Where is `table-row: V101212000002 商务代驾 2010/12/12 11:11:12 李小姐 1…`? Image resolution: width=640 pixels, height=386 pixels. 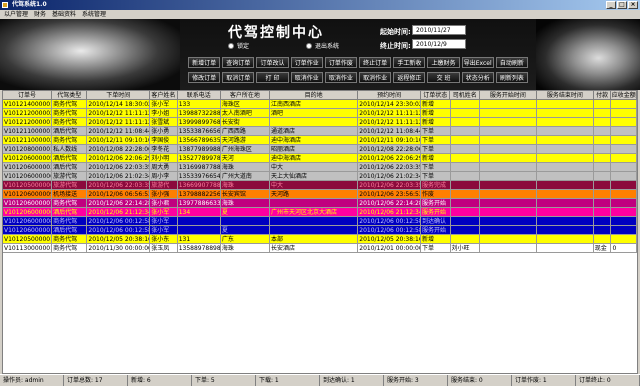
table-row: V101212000002 商务代驾 2010/12/12 11:11:12 李小姐 1… is located at coordinates (320, 113).